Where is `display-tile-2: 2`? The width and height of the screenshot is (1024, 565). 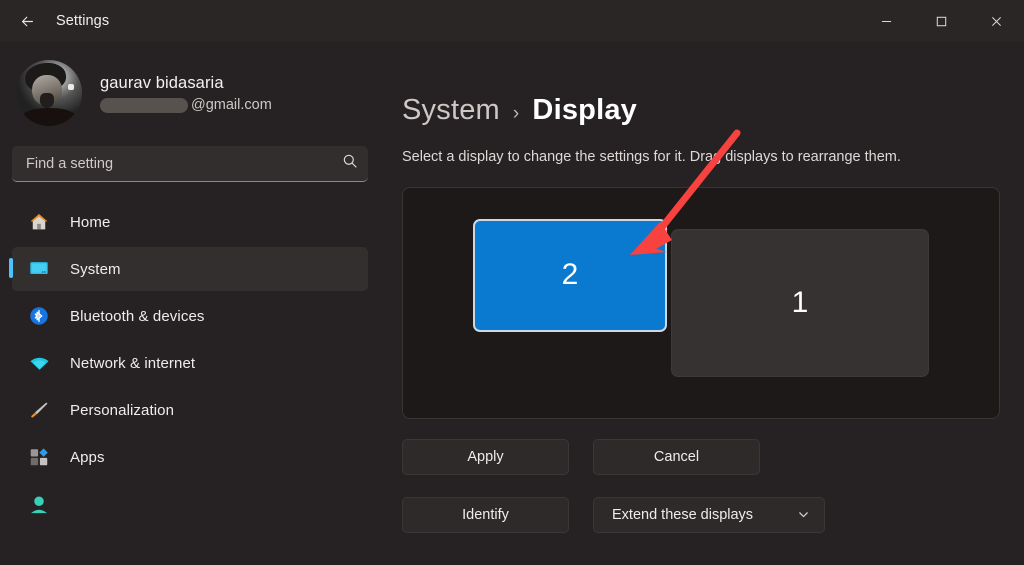 display-tile-2: 2 is located at coordinates (570, 275).